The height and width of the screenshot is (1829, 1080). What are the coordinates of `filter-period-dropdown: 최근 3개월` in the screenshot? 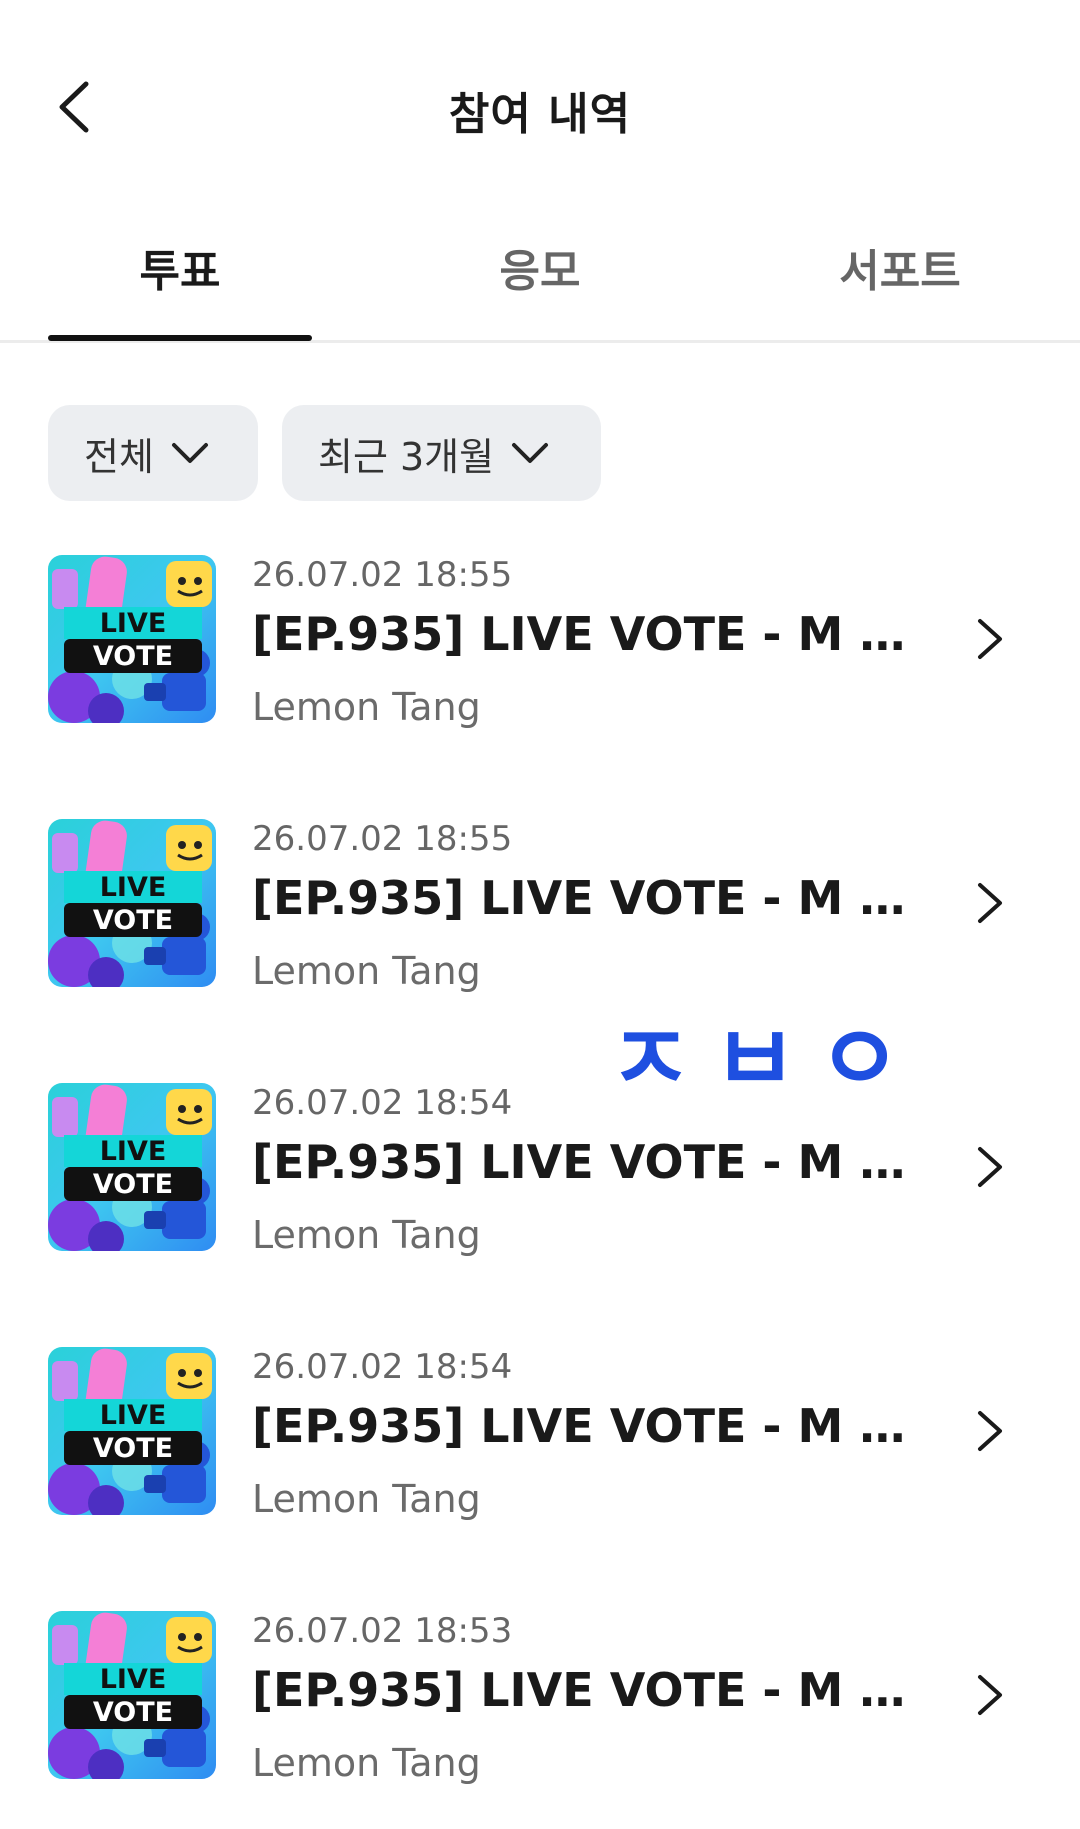 It's located at (441, 453).